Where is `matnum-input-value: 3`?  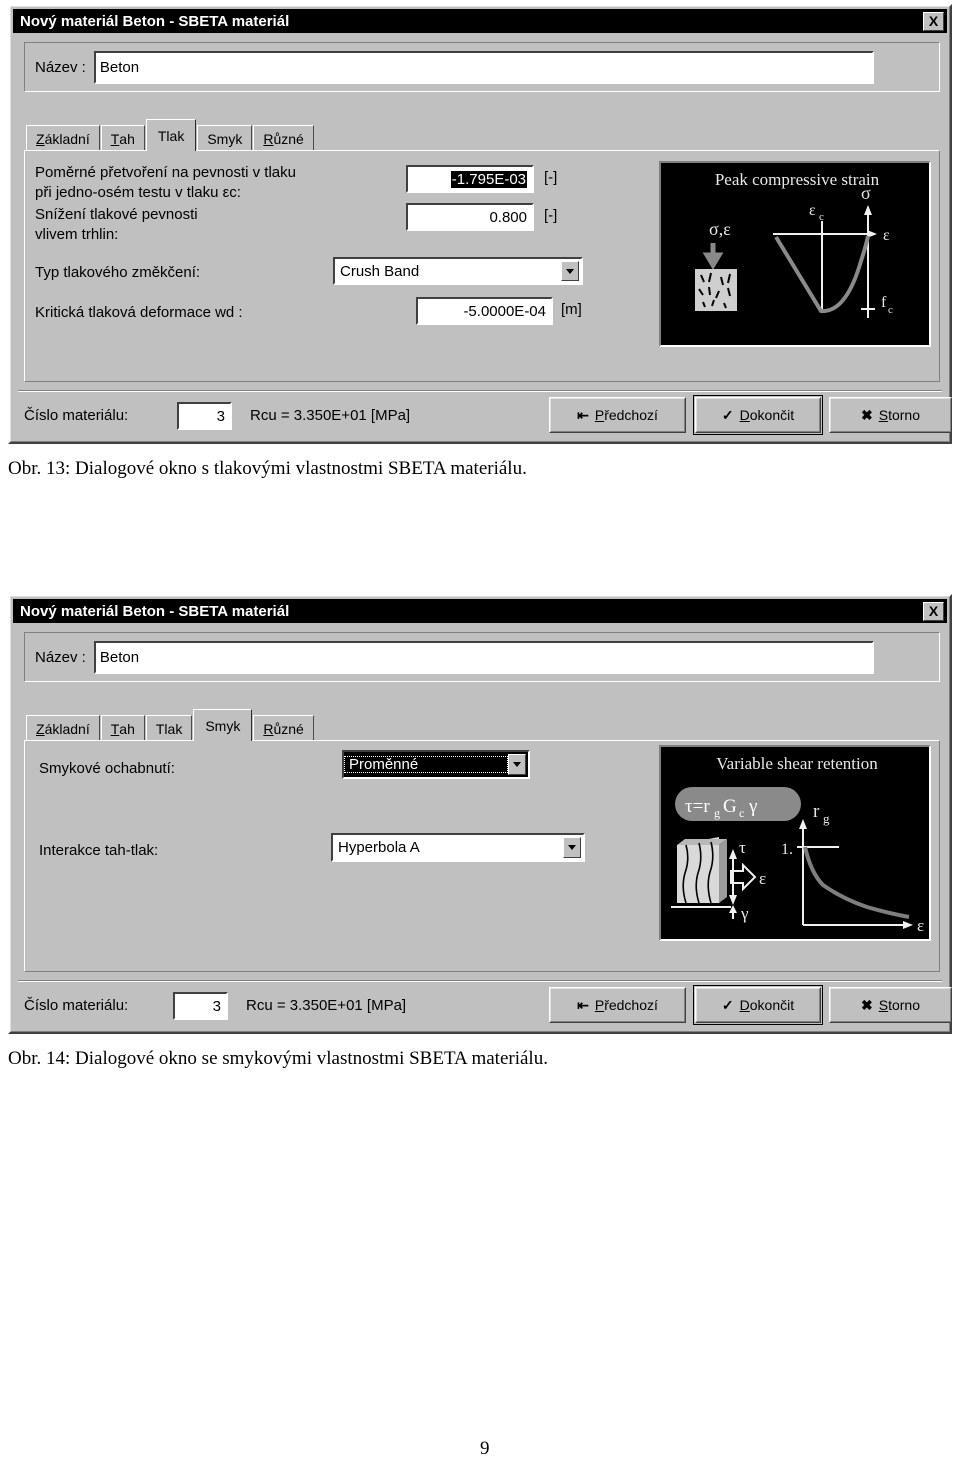 matnum-input-value: 3 is located at coordinates (220, 416).